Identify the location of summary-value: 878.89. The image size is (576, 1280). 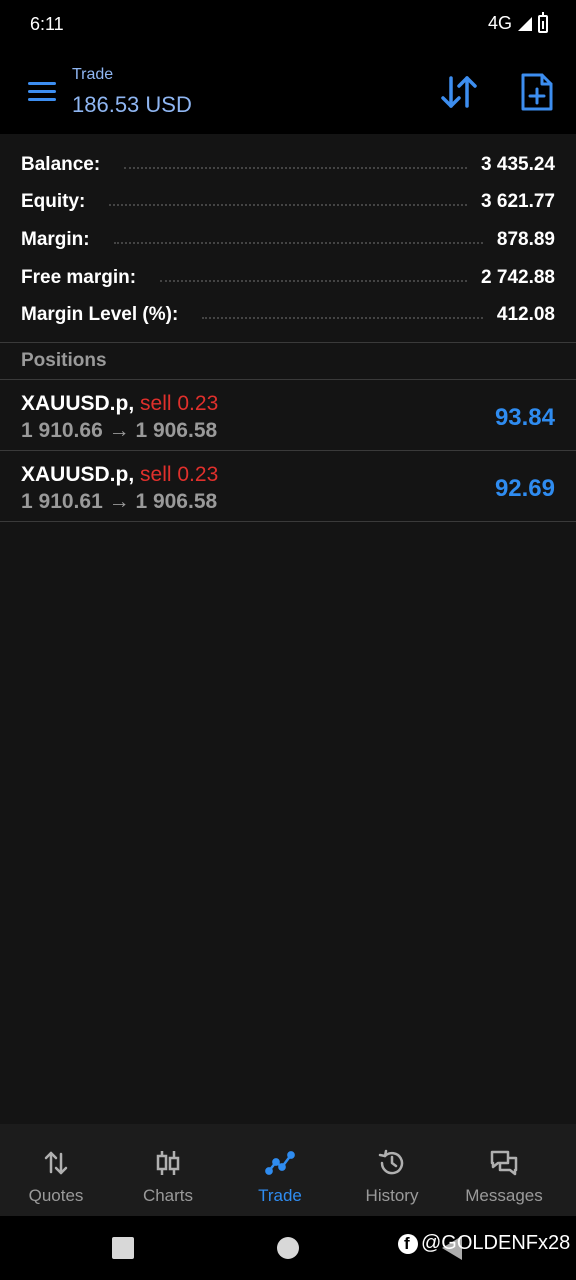
(525, 239).